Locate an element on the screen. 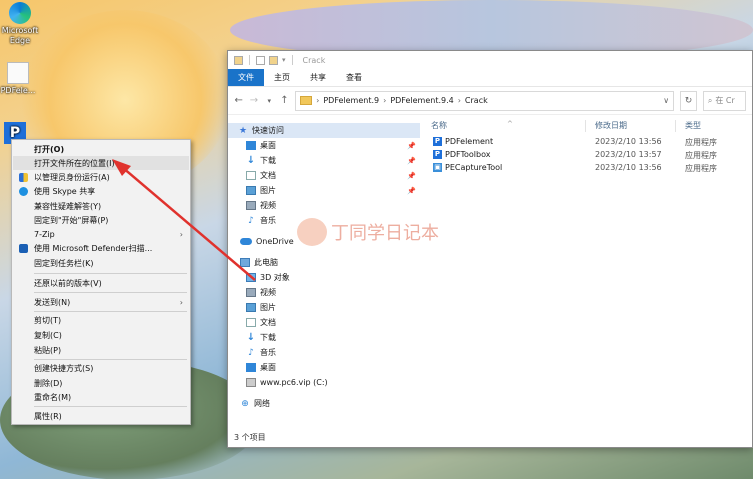  annotation-arrow is located at coordinates (184, 220).